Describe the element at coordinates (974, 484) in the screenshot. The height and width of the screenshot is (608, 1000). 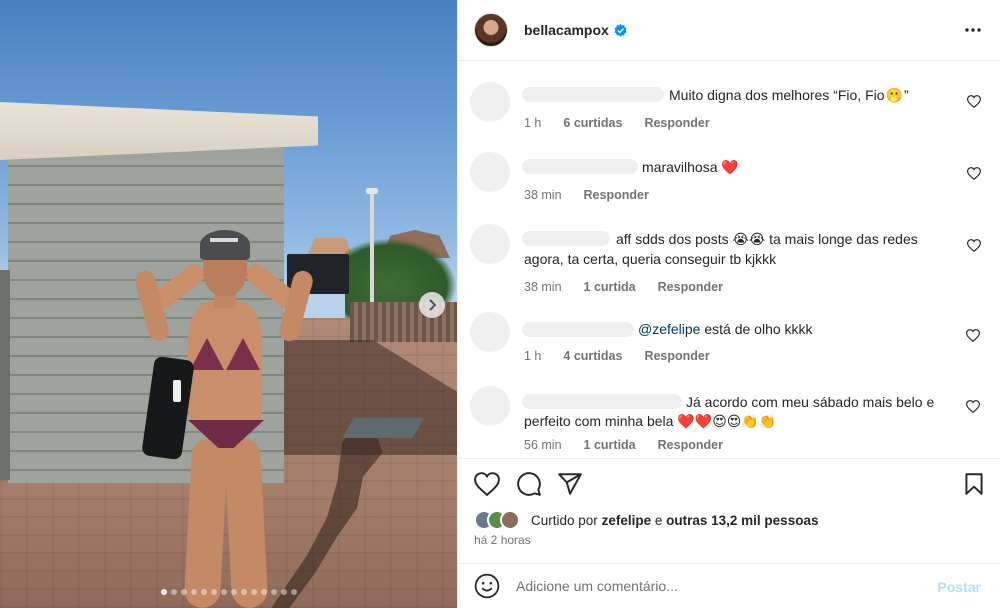
I see `bookmark-icon` at that location.